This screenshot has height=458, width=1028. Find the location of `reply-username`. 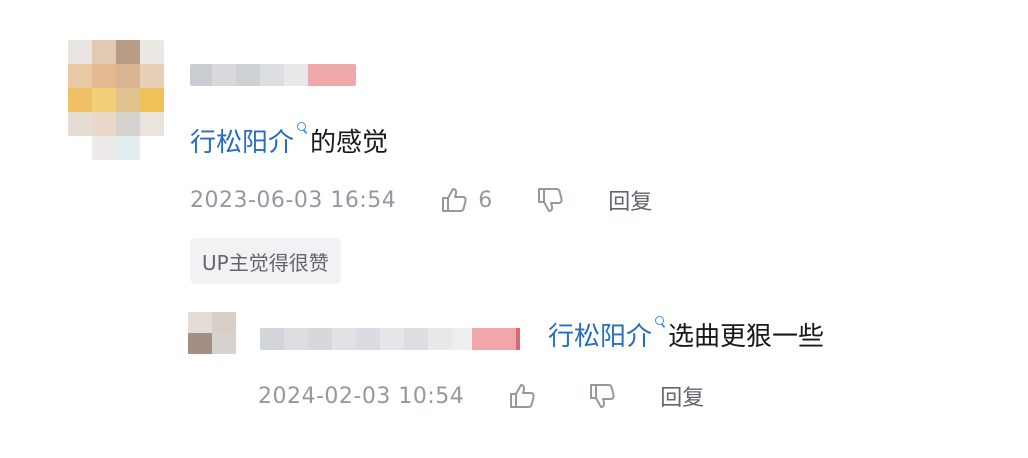

reply-username is located at coordinates (392, 339).